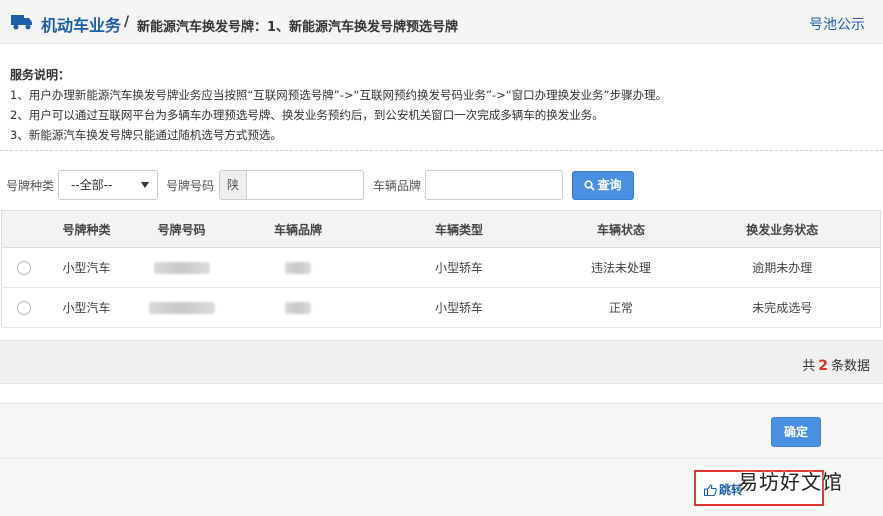 The image size is (883, 516). I want to click on table-header-row: 号牌种类 号牌号码 车辆品牌 车辆类型 车辆状态 换发业务状态, so click(441, 229).